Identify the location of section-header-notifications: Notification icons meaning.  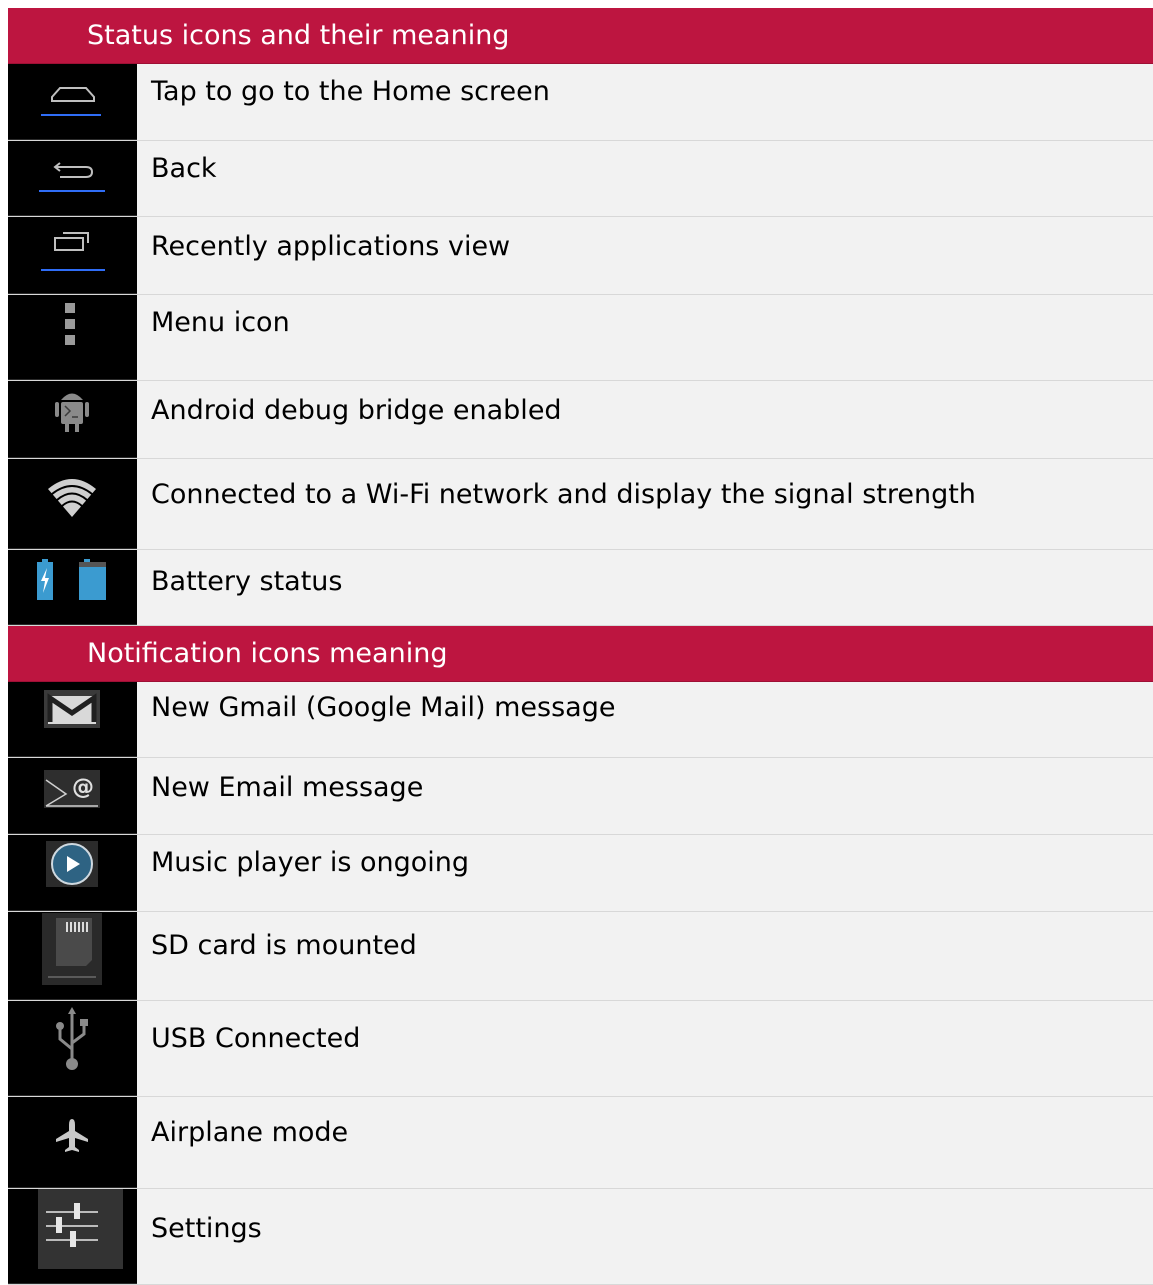
(580, 654).